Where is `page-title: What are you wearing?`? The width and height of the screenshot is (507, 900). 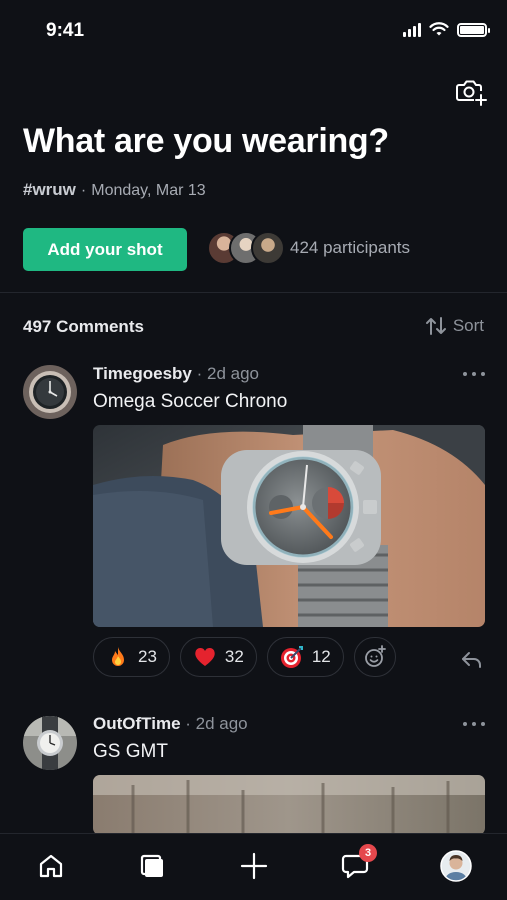 page-title: What are you wearing? is located at coordinates (206, 141).